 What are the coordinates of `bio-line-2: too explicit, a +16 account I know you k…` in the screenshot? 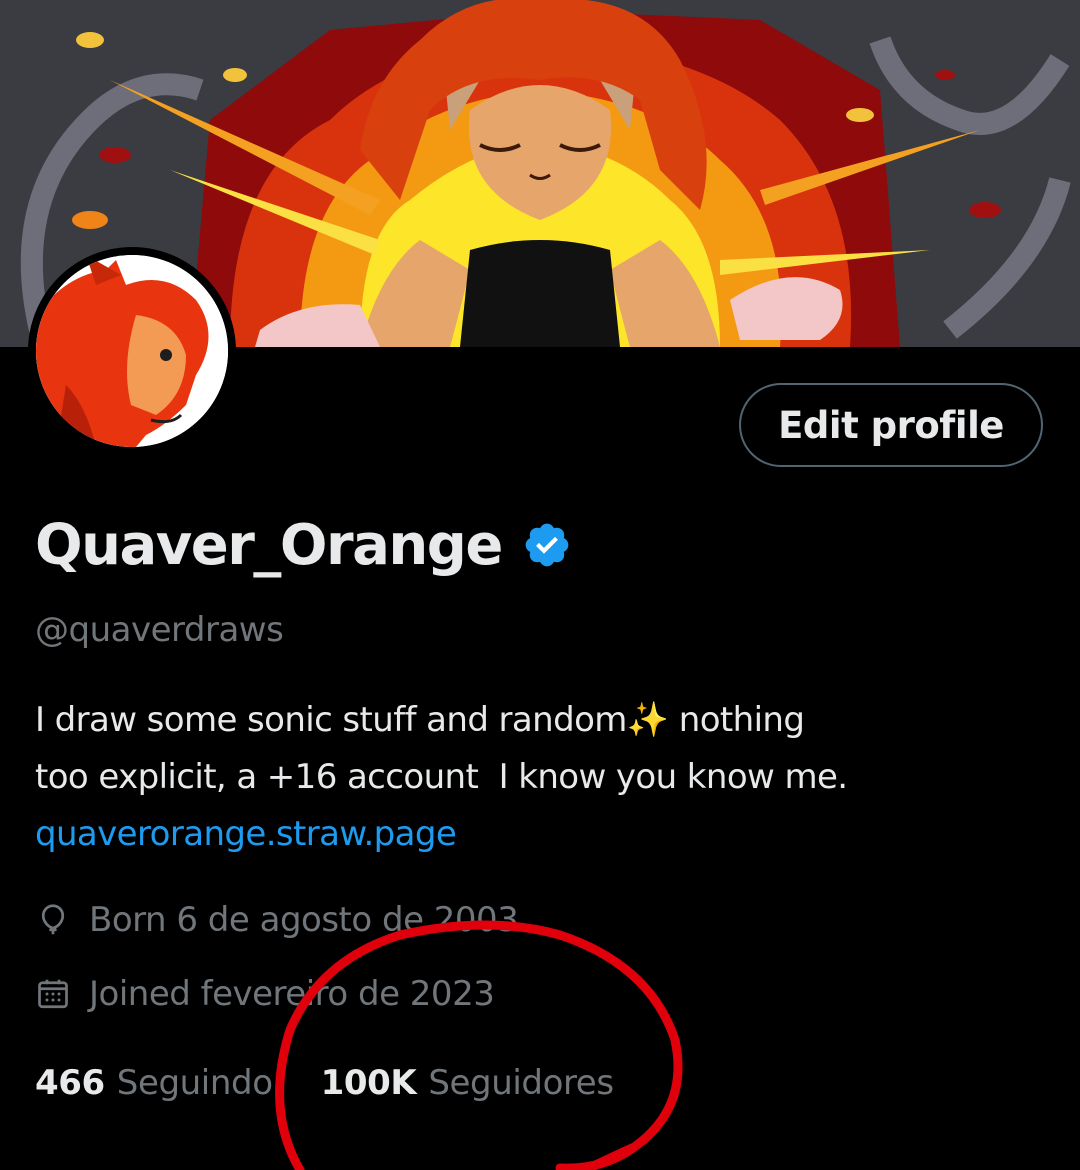 It's located at (441, 777).